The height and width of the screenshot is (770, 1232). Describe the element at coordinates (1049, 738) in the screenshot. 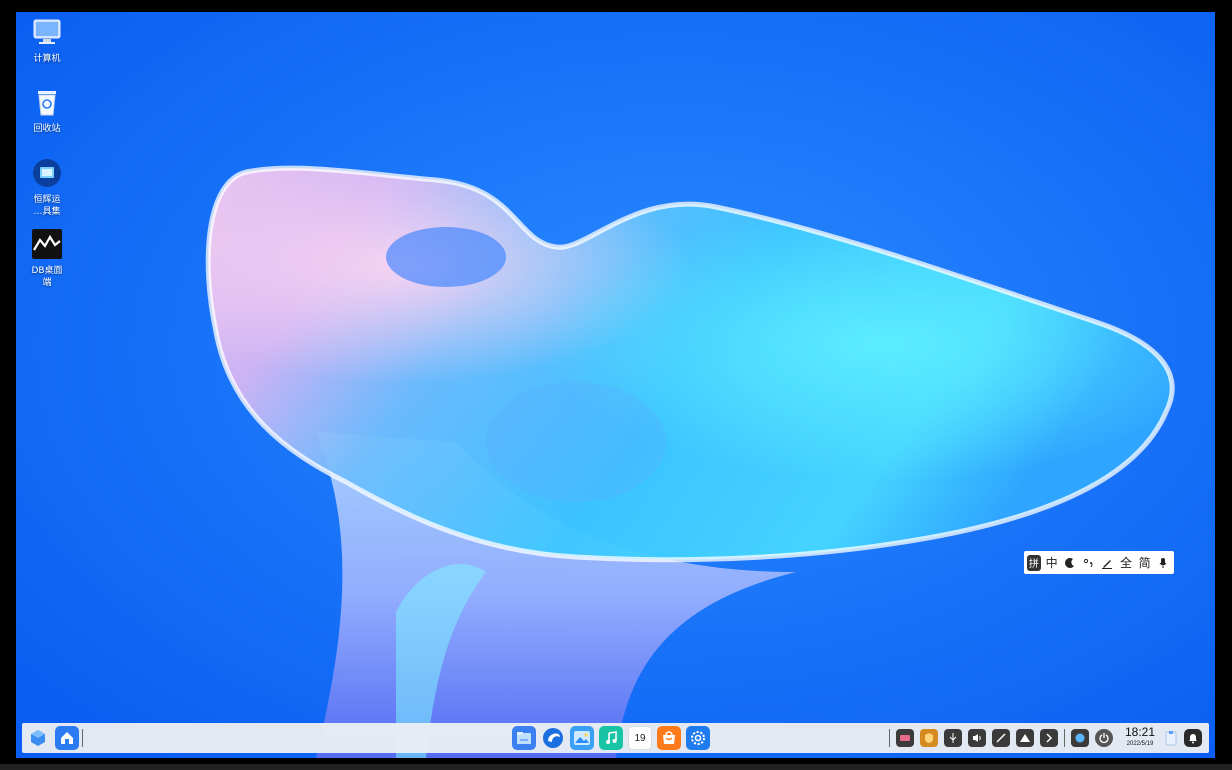

I see `chevron-right-tray-icon` at that location.